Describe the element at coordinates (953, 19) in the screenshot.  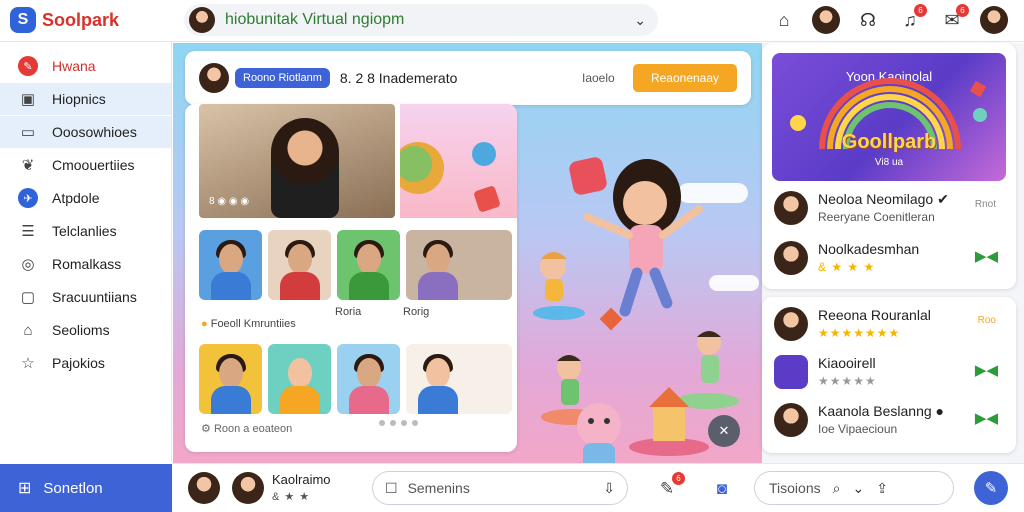
I see `chat-icon: ✉ 6` at that location.